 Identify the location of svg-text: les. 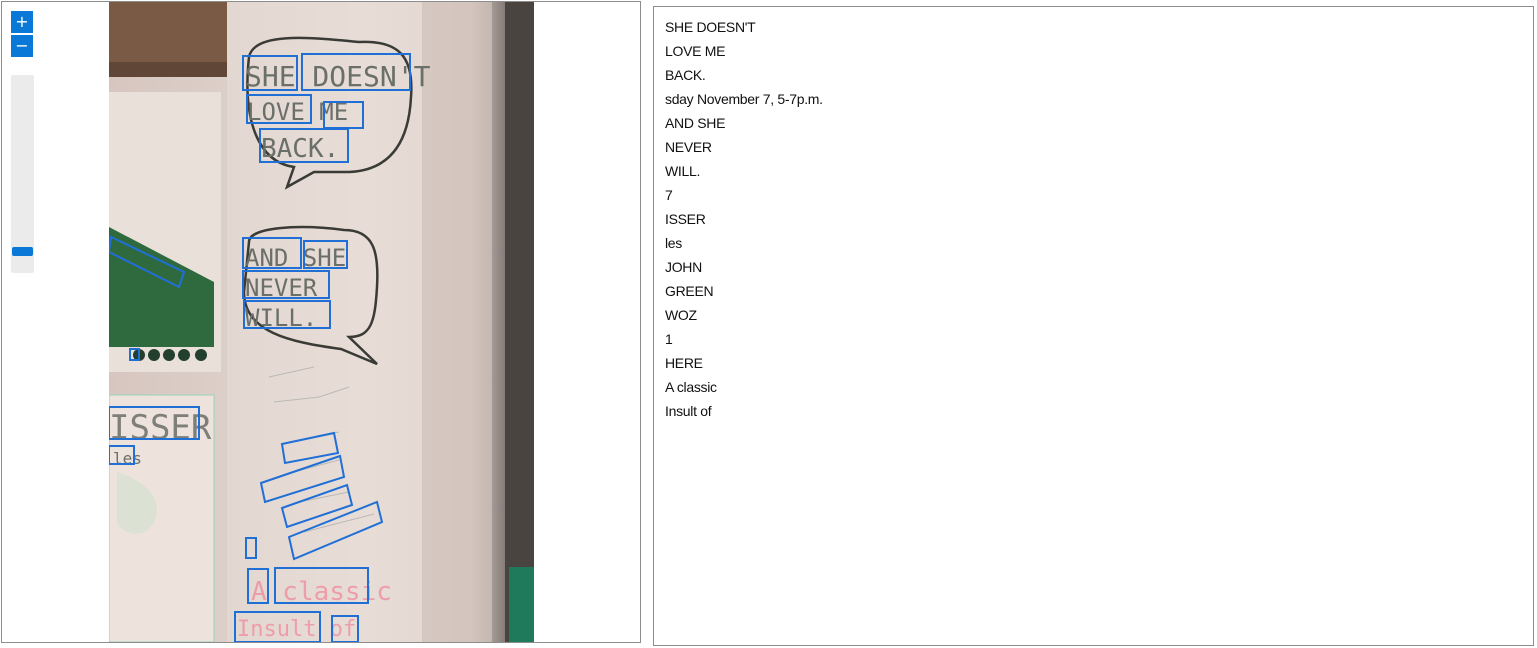
(127, 458).